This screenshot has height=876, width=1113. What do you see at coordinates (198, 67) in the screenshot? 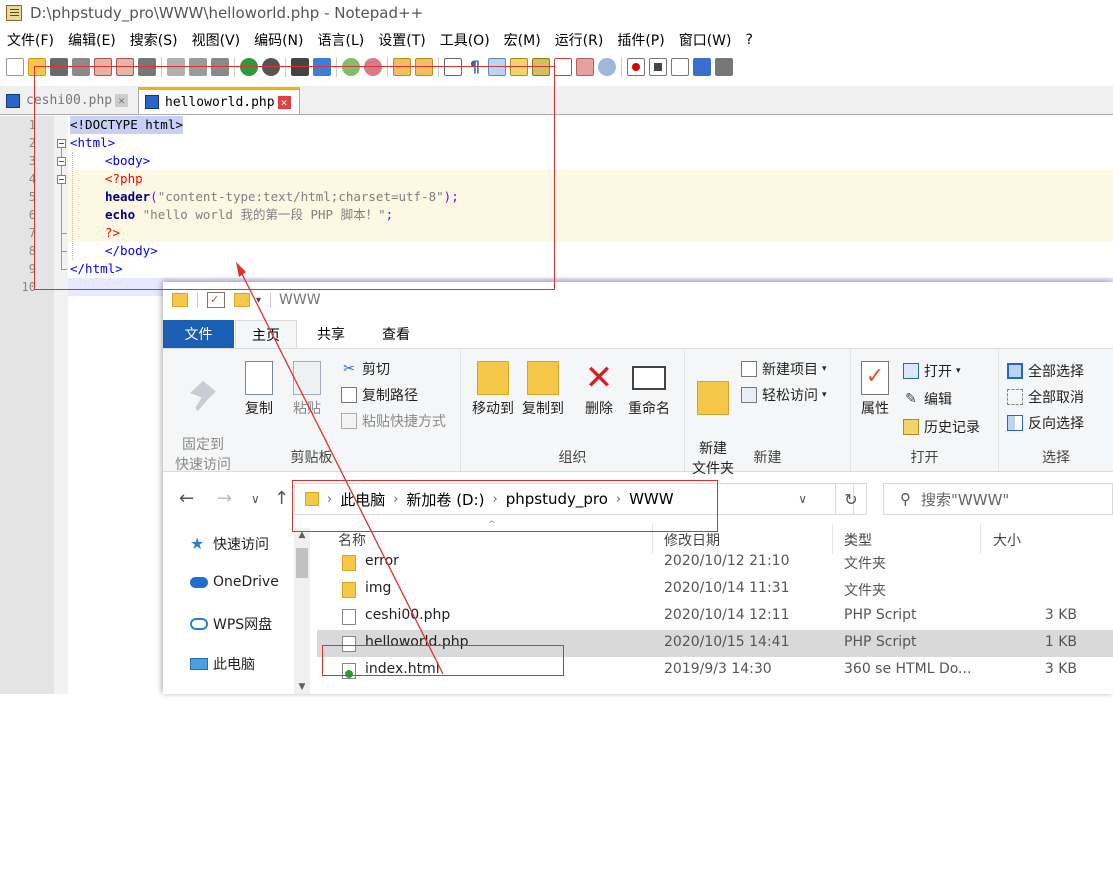
I see `copy-icon` at bounding box center [198, 67].